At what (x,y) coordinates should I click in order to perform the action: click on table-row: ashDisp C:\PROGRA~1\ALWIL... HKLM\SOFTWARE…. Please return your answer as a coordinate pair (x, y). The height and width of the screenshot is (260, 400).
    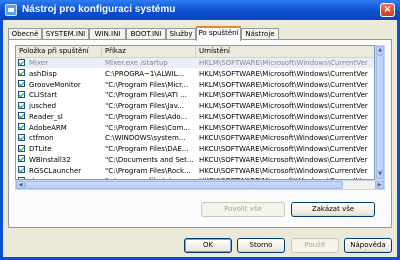
    Looking at the image, I should click on (195, 74).